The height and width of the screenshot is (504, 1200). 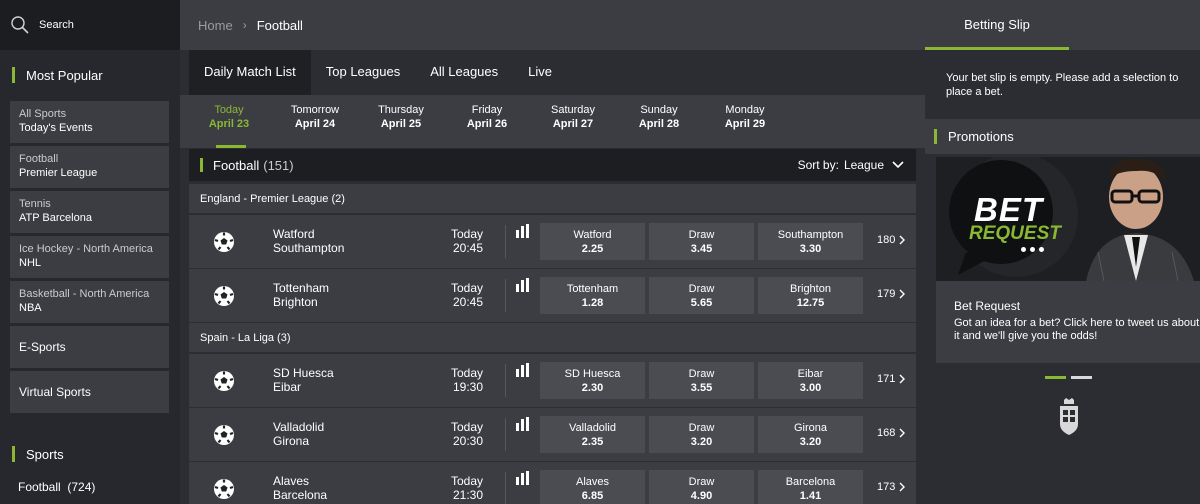 What do you see at coordinates (592, 241) in the screenshot?
I see `odds-button-home: Watford 2.25` at bounding box center [592, 241].